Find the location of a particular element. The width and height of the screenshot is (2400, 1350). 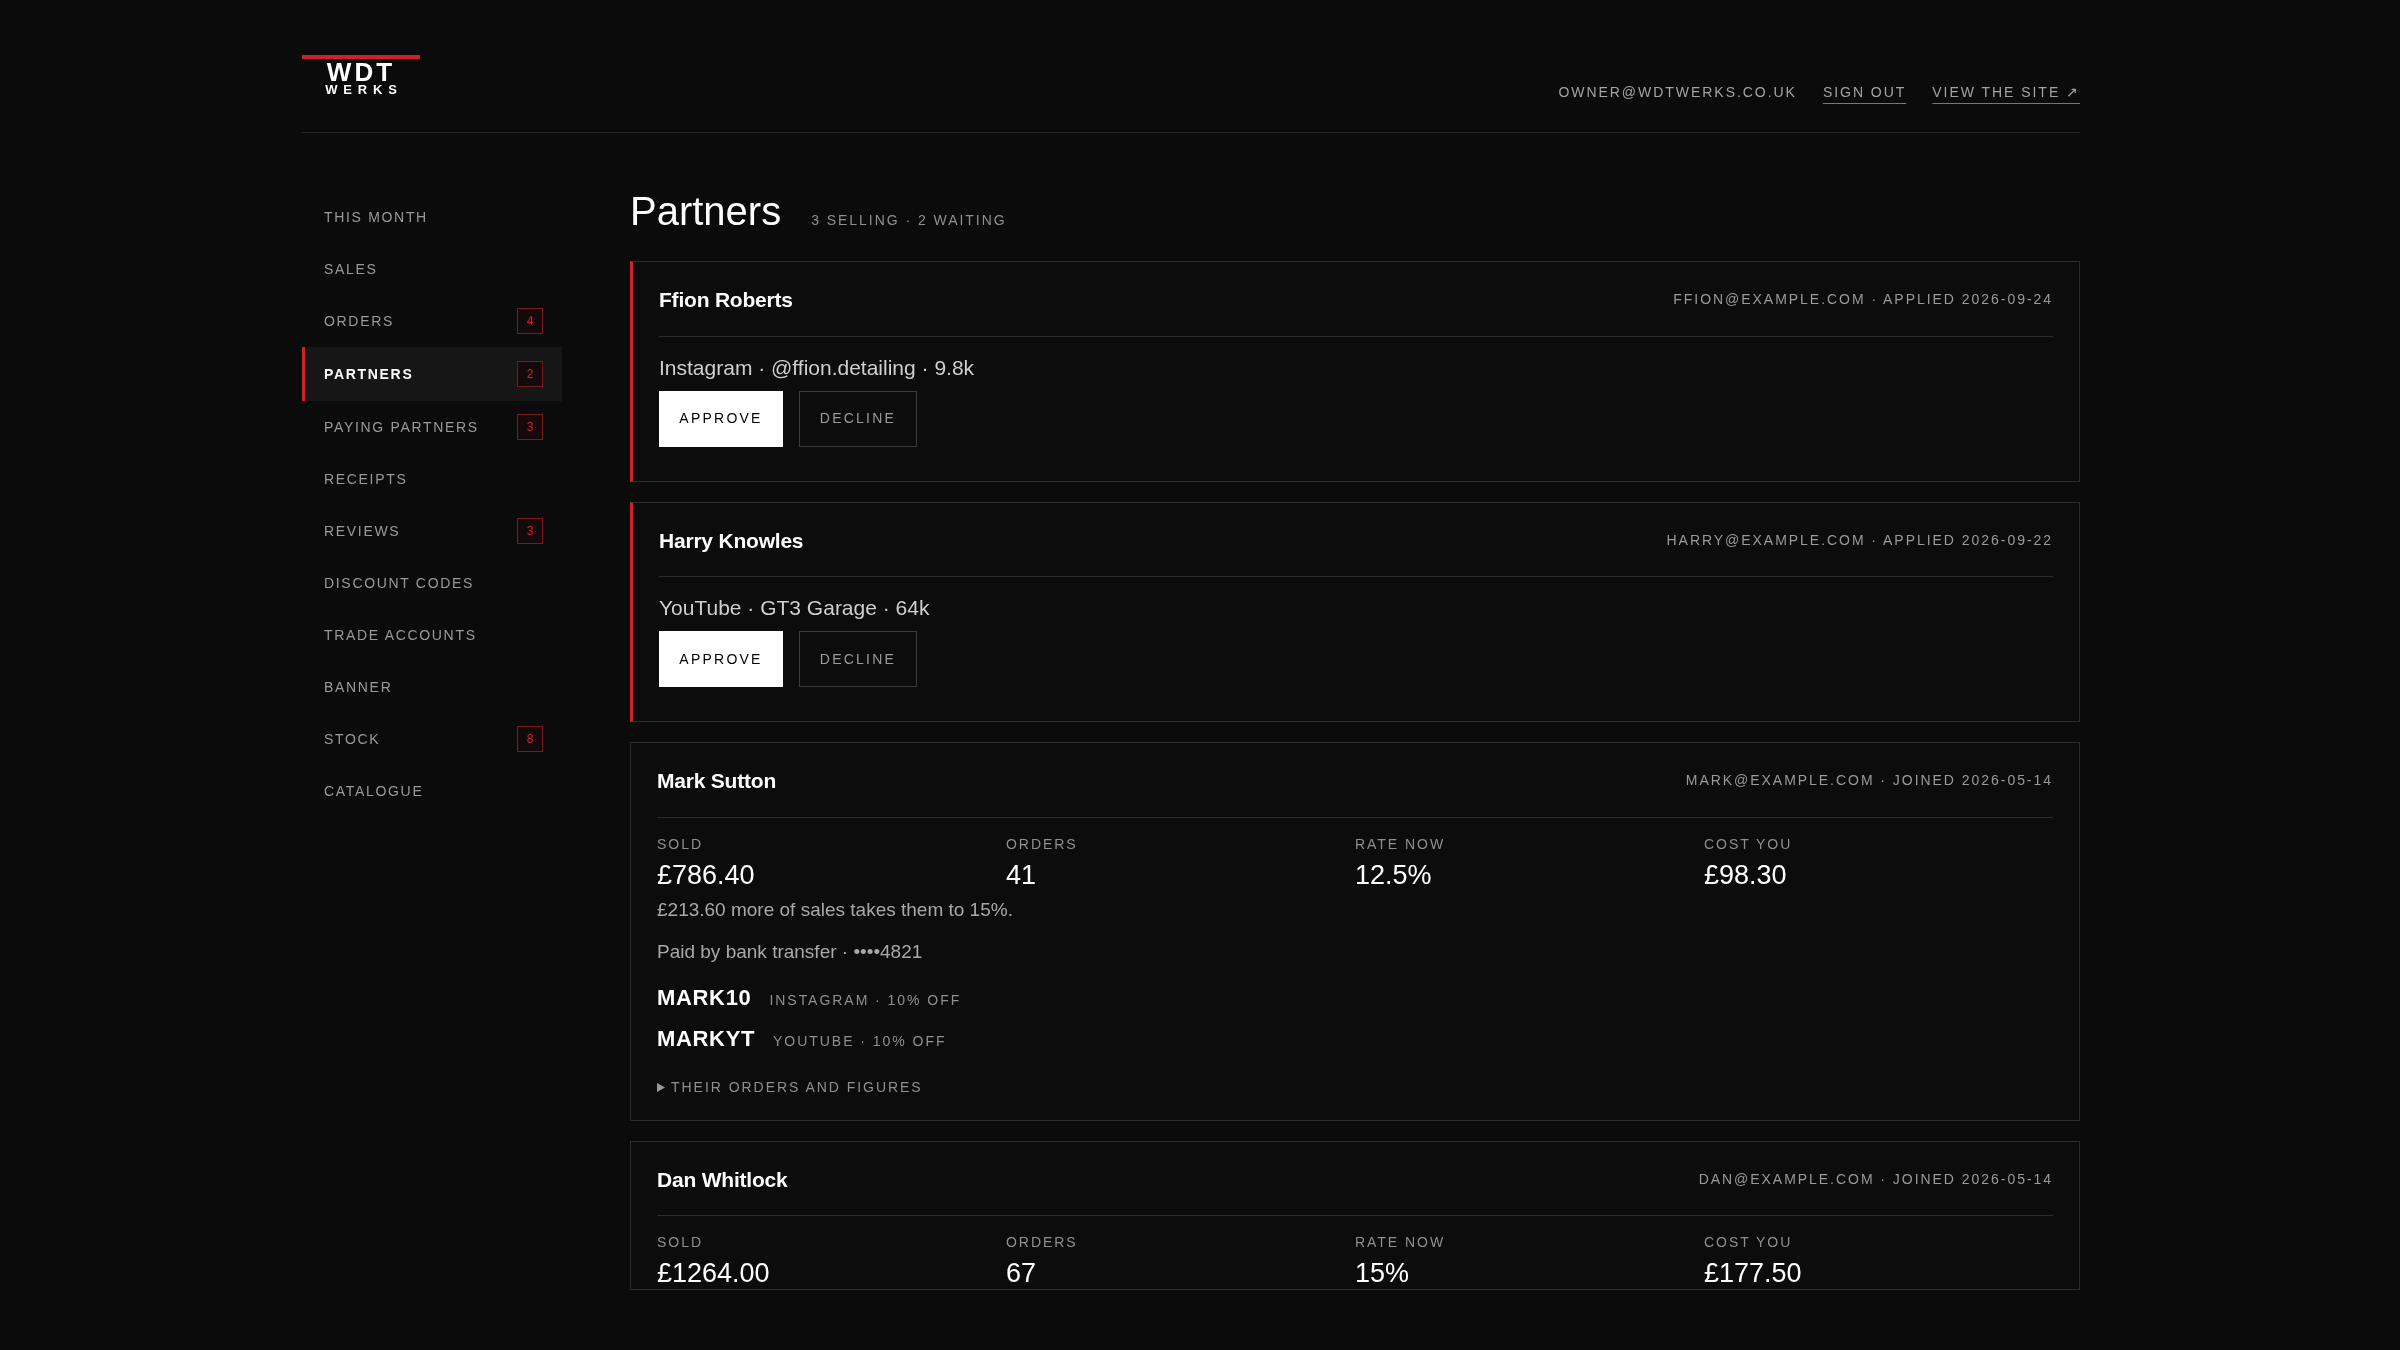

sidebar-item: BANNER is located at coordinates (432, 687).